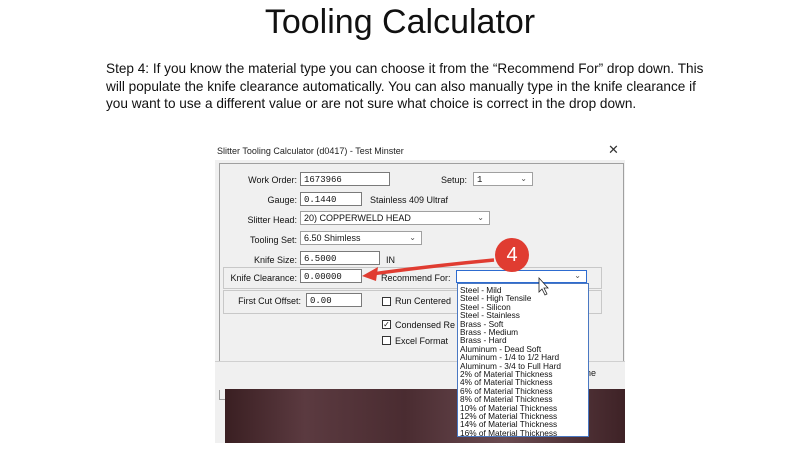 This screenshot has width=800, height=450. Describe the element at coordinates (370, 274) in the screenshot. I see `arrowhead-icon` at that location.